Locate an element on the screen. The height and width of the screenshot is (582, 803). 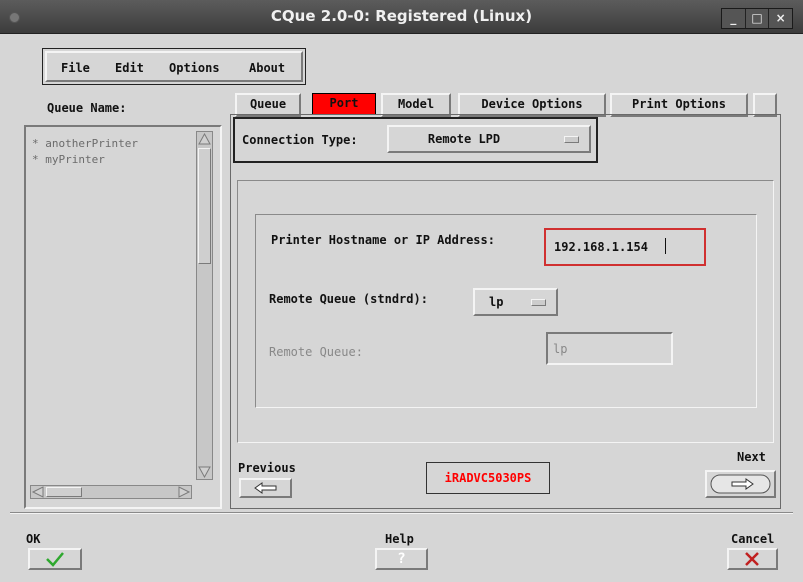
minimize-button: _ is located at coordinates (734, 18).